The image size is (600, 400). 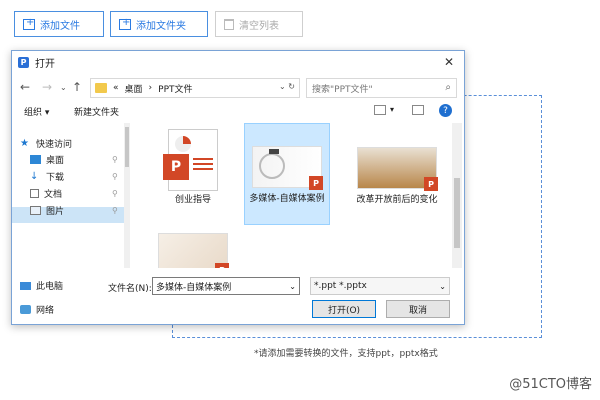 I want to click on star-icon: ★, so click(x=24, y=143).